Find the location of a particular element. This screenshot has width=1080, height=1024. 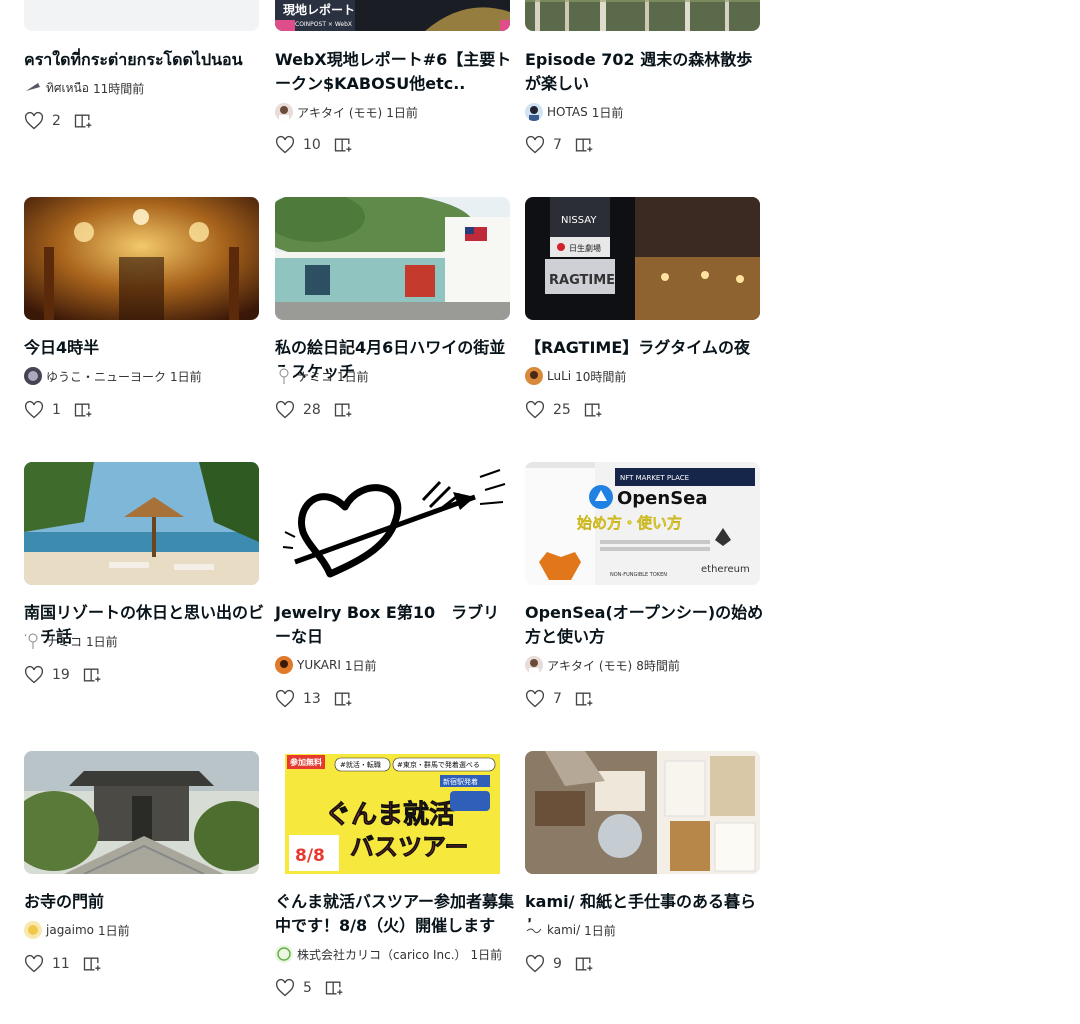

card-author: アキタイ (モモ) 8時間前 is located at coordinates (602, 665).